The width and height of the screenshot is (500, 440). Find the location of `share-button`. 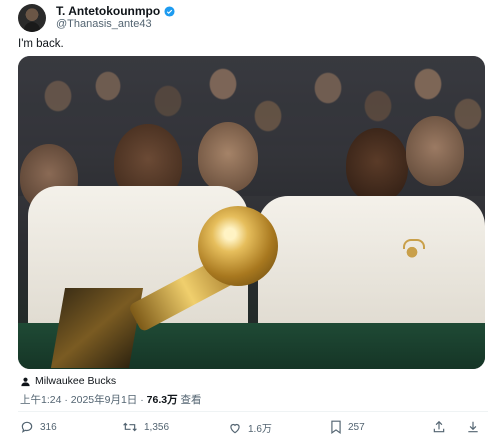

share-button is located at coordinates (442, 427).